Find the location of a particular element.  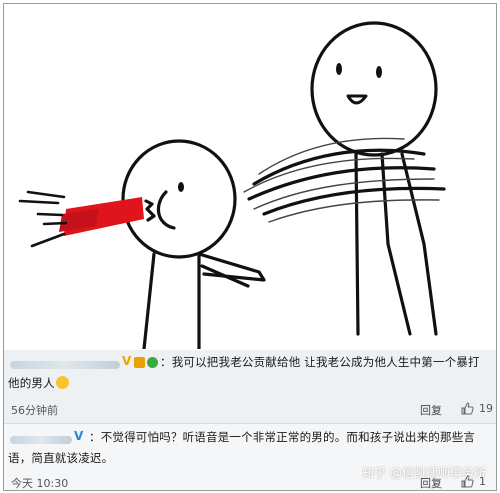

big-figure-body-left is located at coordinates (357, 244).